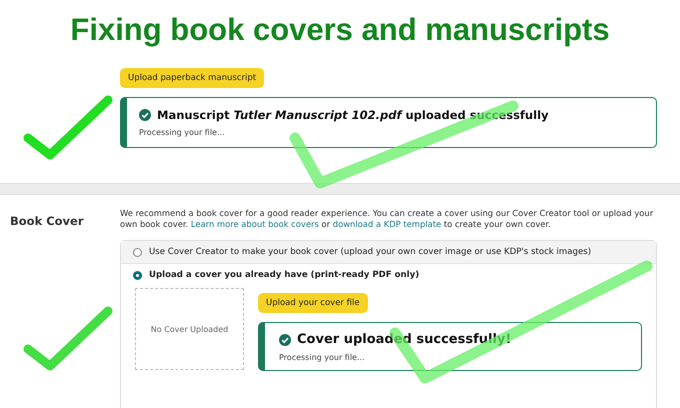 The height and width of the screenshot is (408, 680). What do you see at coordinates (192, 78) in the screenshot?
I see `upload-manuscript-button: Upload paperback manuscript` at bounding box center [192, 78].